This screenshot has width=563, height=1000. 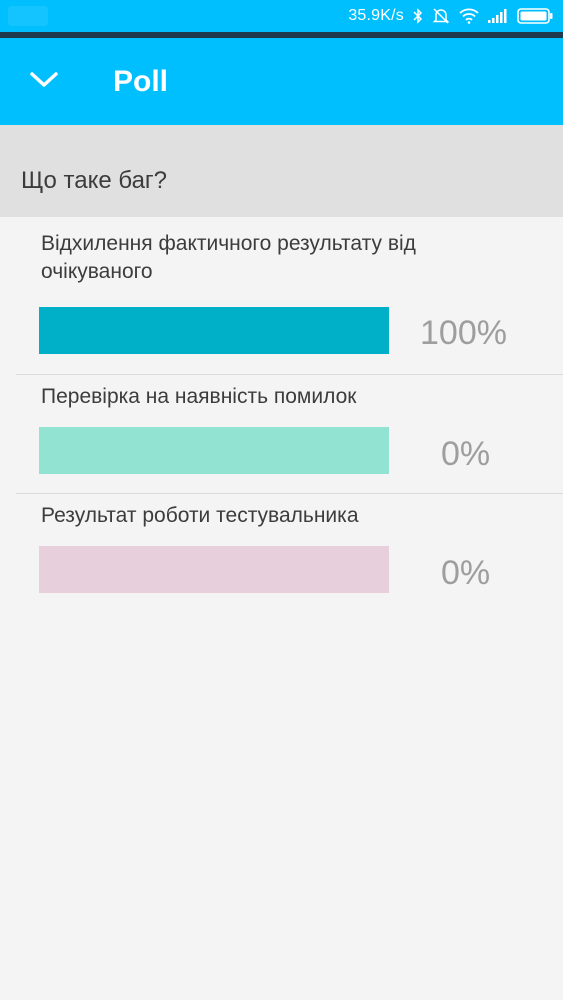 I want to click on chevron-down-icon, so click(x=44, y=82).